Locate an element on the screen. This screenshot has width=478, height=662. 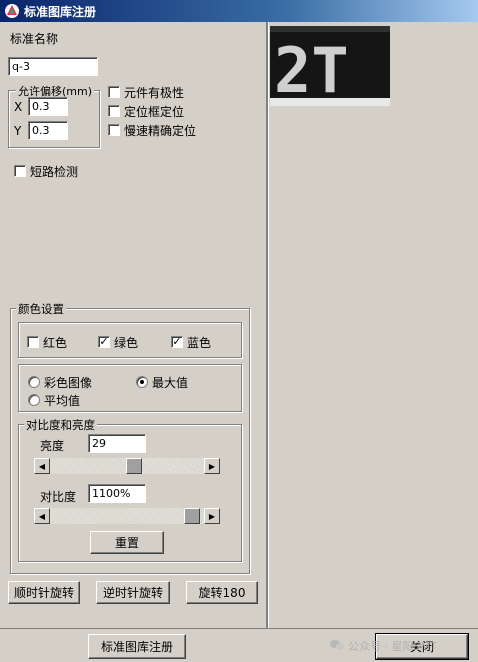
contrast-label: 对比度 is located at coordinates (58, 497).